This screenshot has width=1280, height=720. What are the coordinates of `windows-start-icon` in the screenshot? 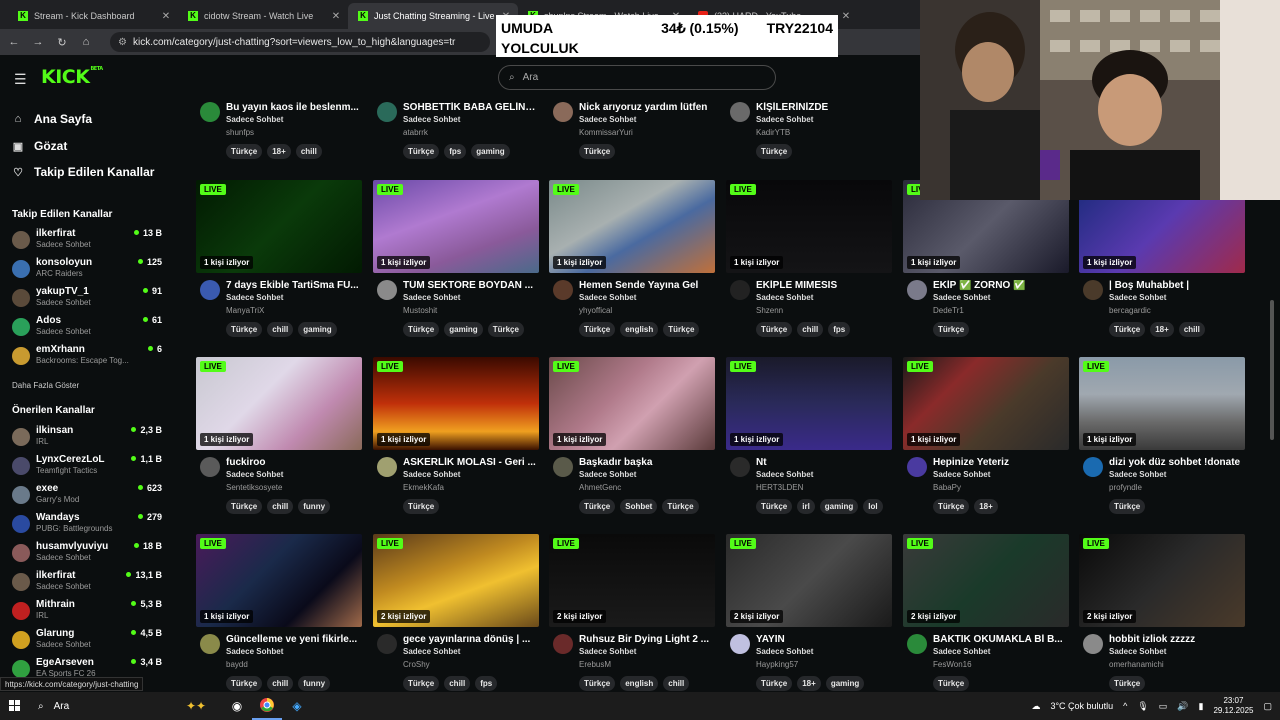 It's located at (15, 706).